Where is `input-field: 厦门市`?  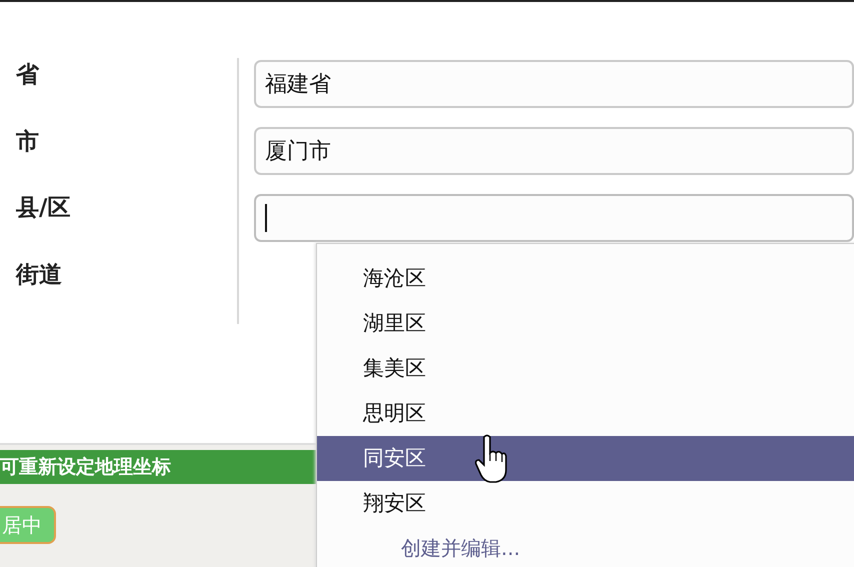 input-field: 厦门市 is located at coordinates (554, 151).